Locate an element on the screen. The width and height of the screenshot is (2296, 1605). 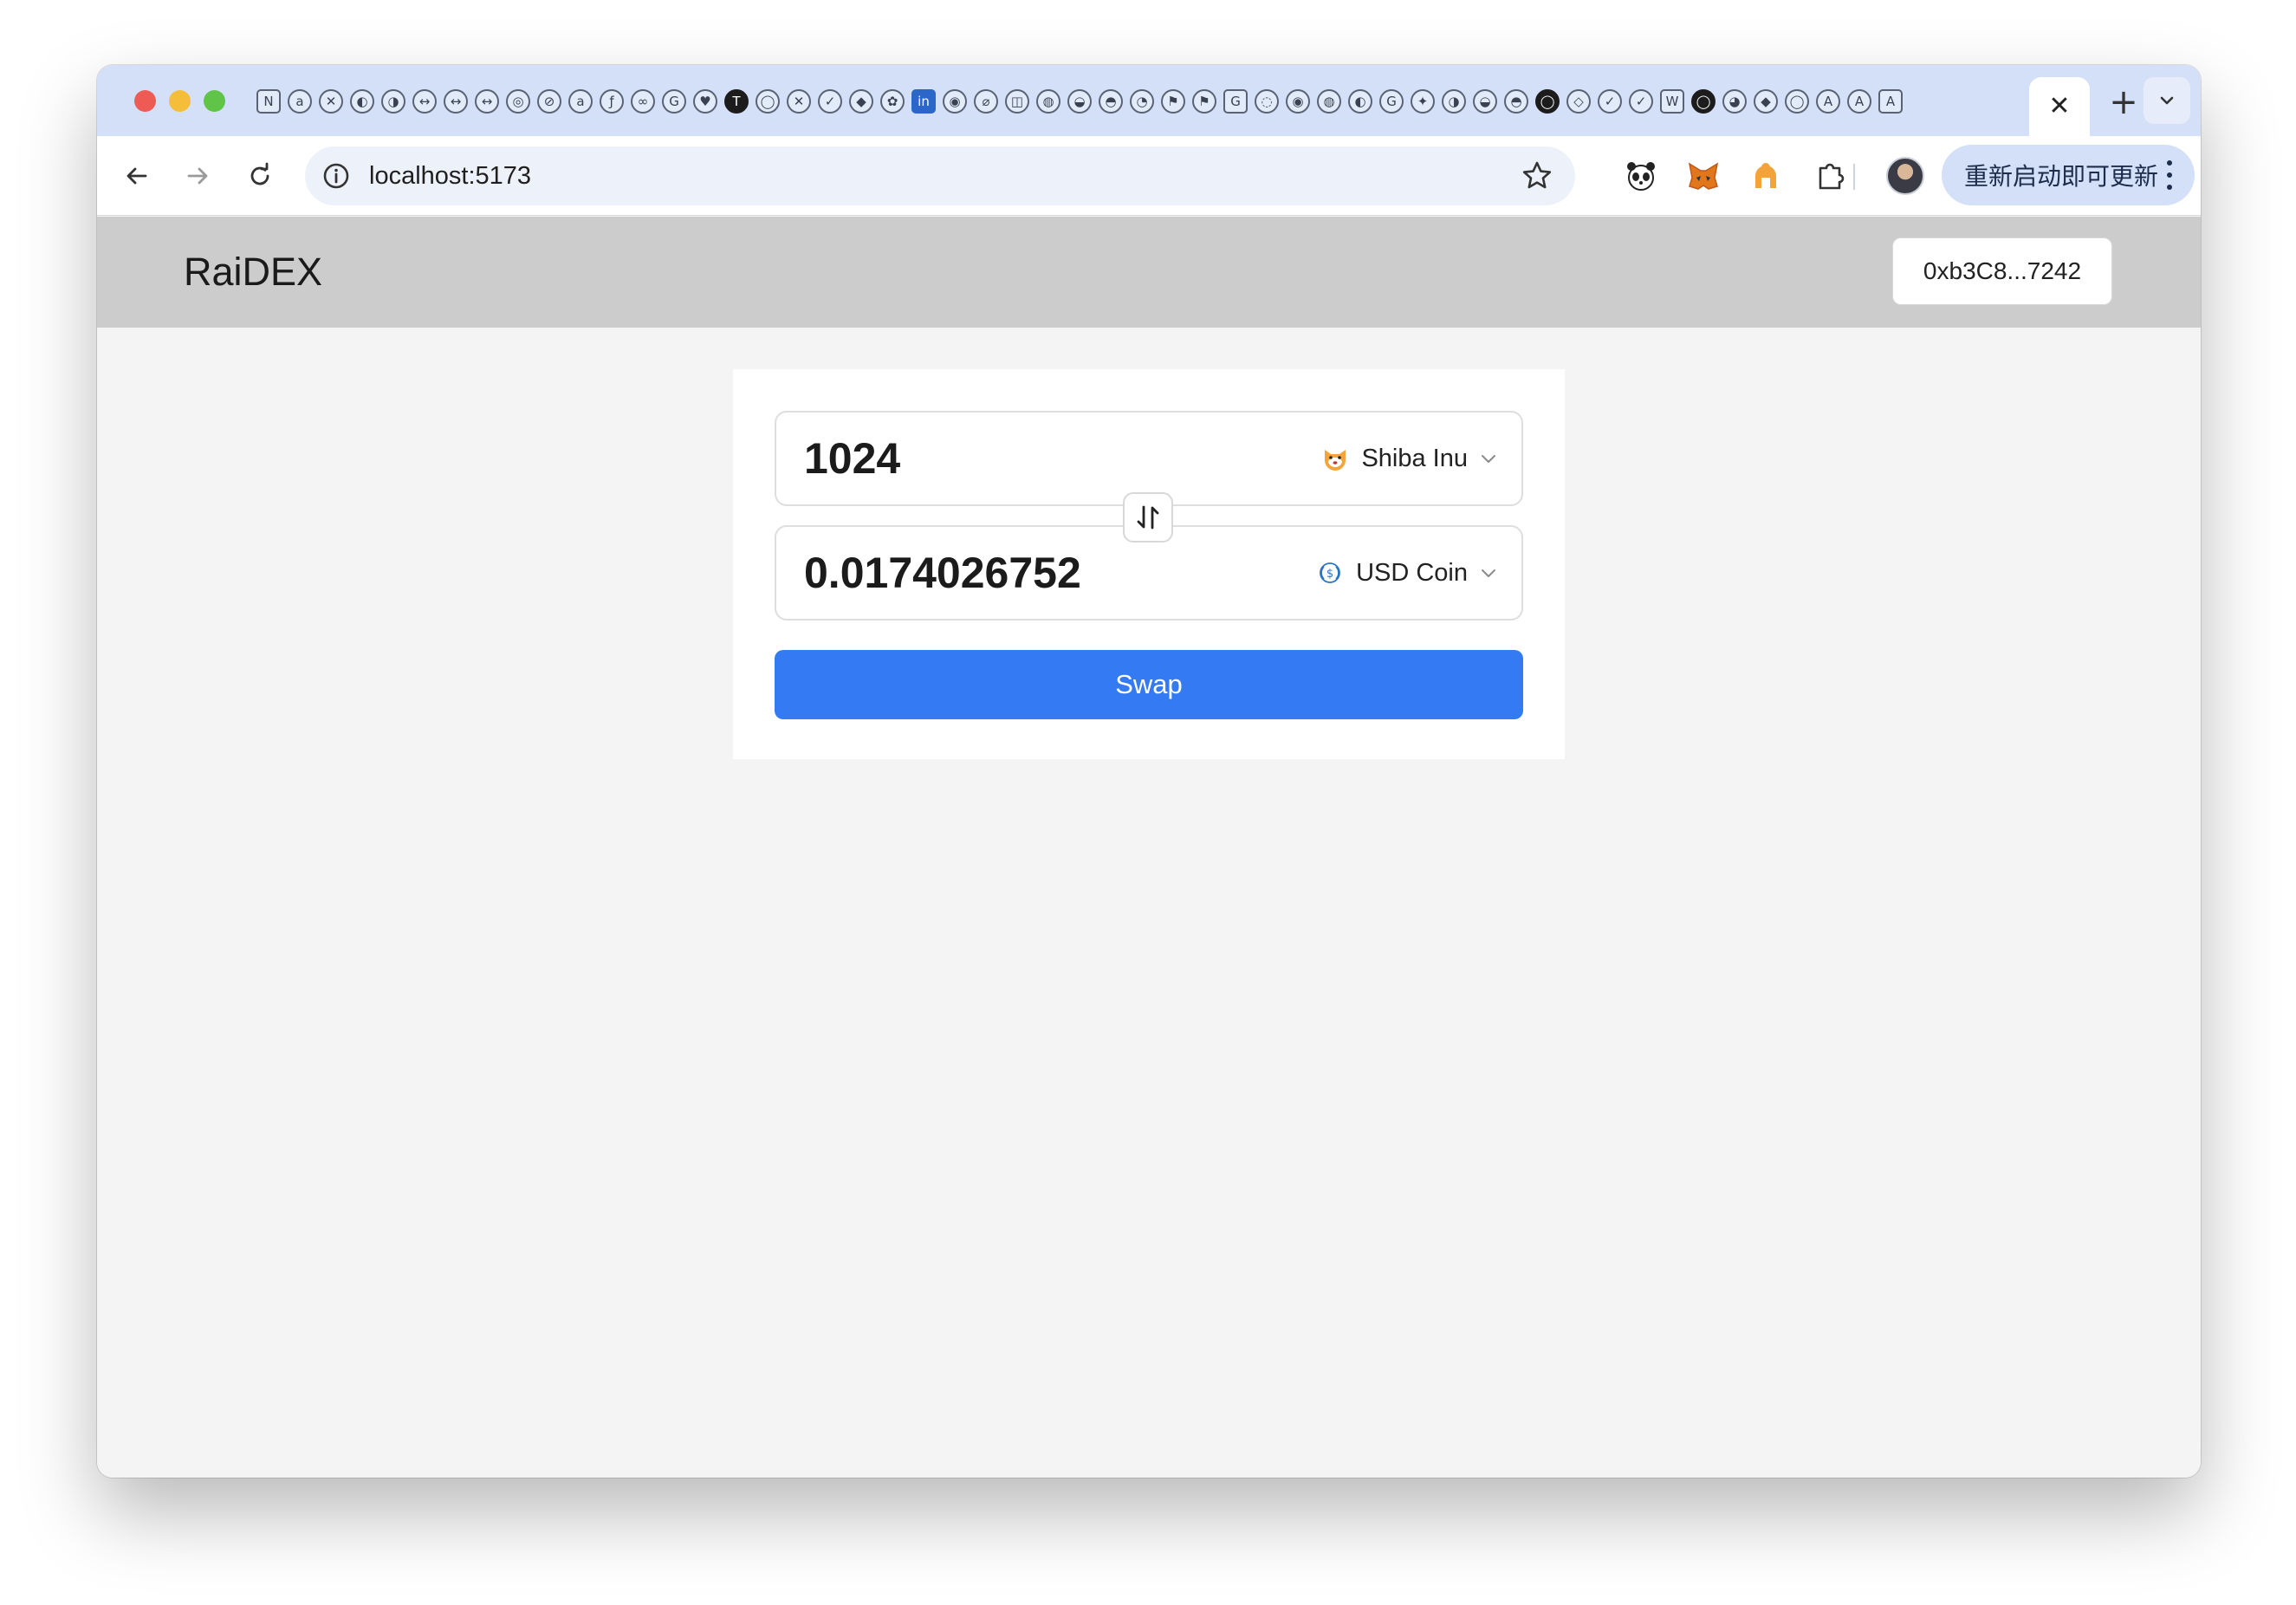
panda-extension-icon is located at coordinates (1641, 175).